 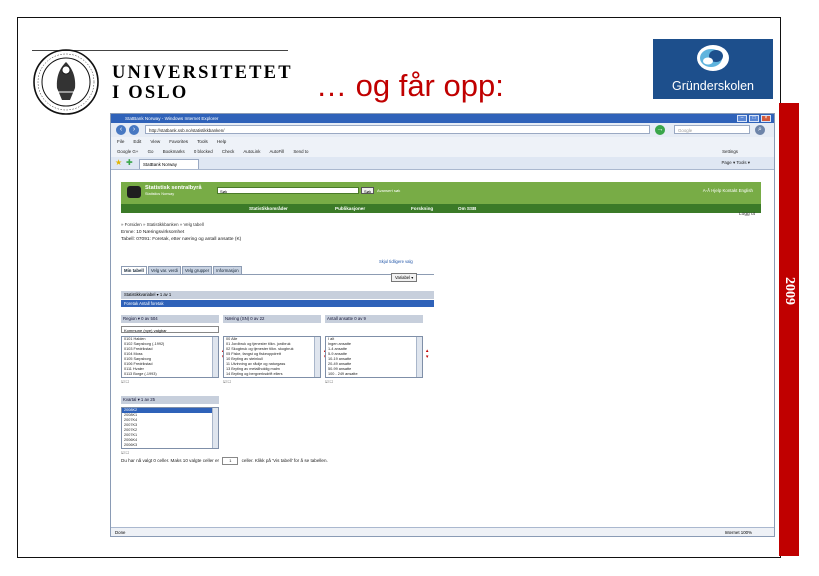 I want to click on go-icon: →, so click(x=660, y=130).